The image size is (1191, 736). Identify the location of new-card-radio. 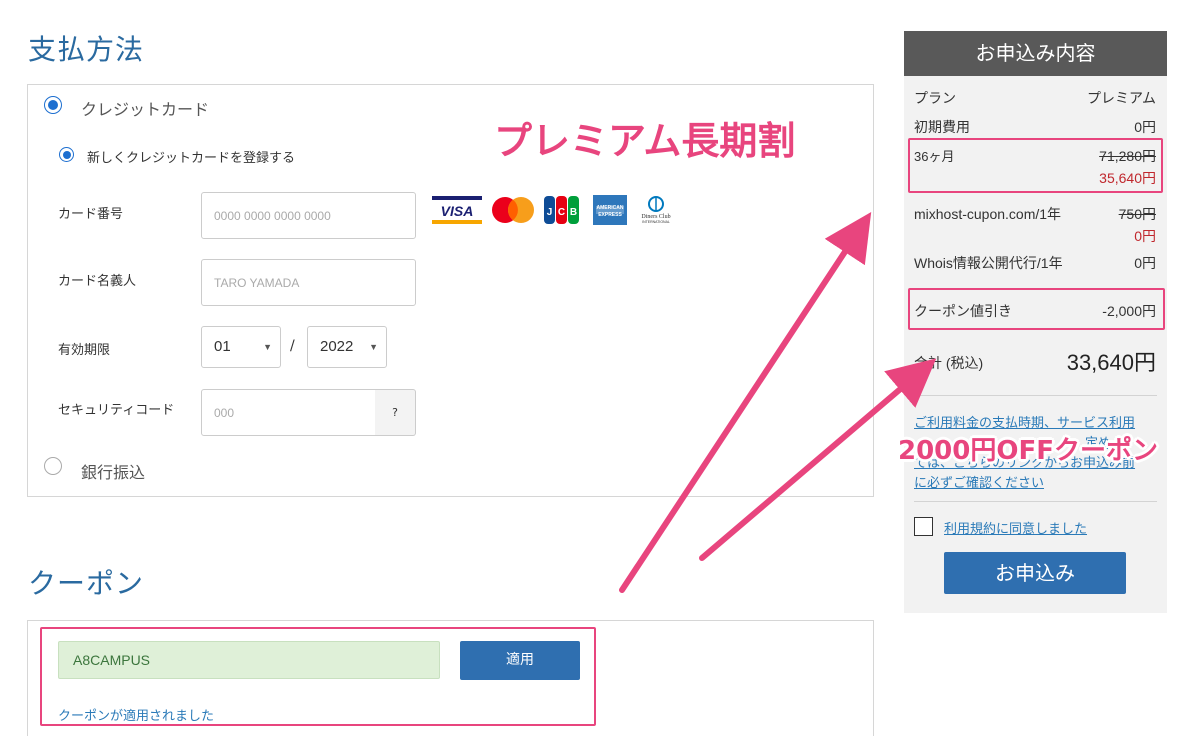
(66, 154).